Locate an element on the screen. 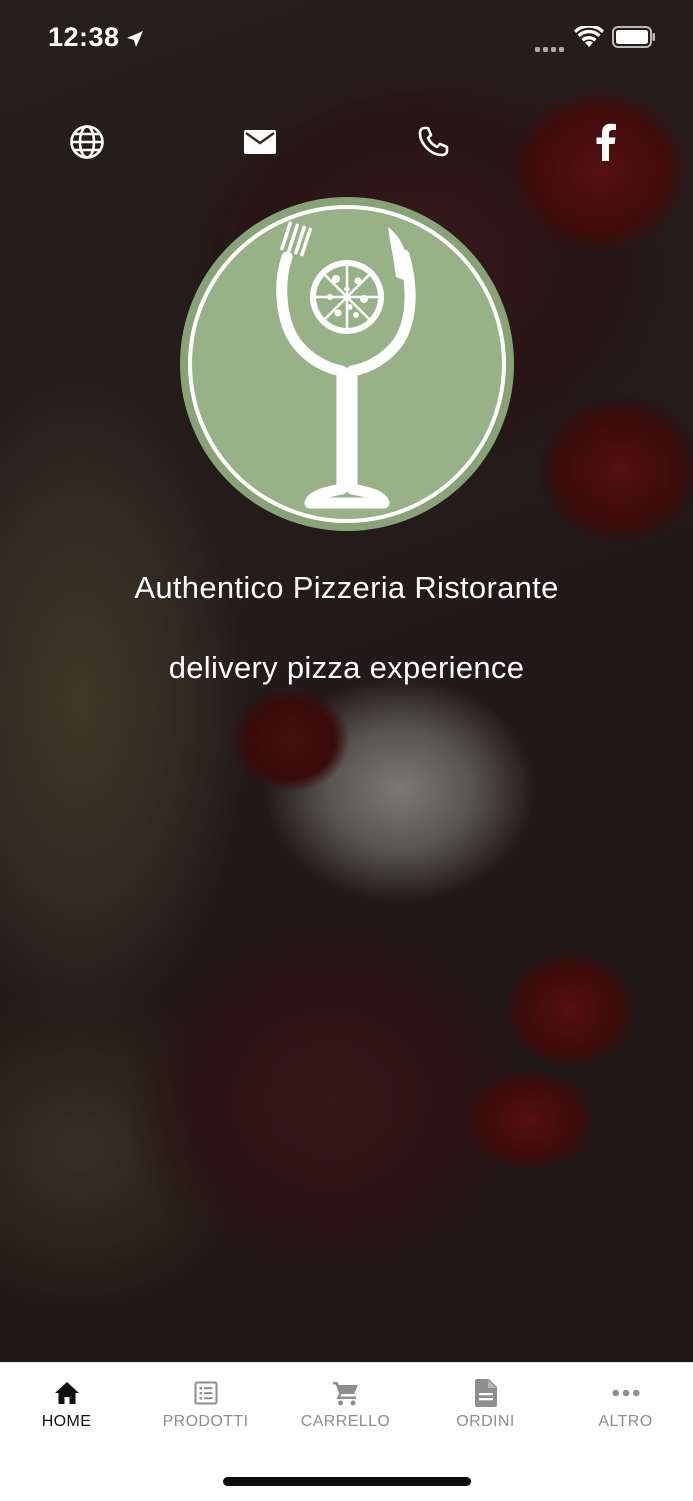  pizza-icon is located at coordinates (347, 297).